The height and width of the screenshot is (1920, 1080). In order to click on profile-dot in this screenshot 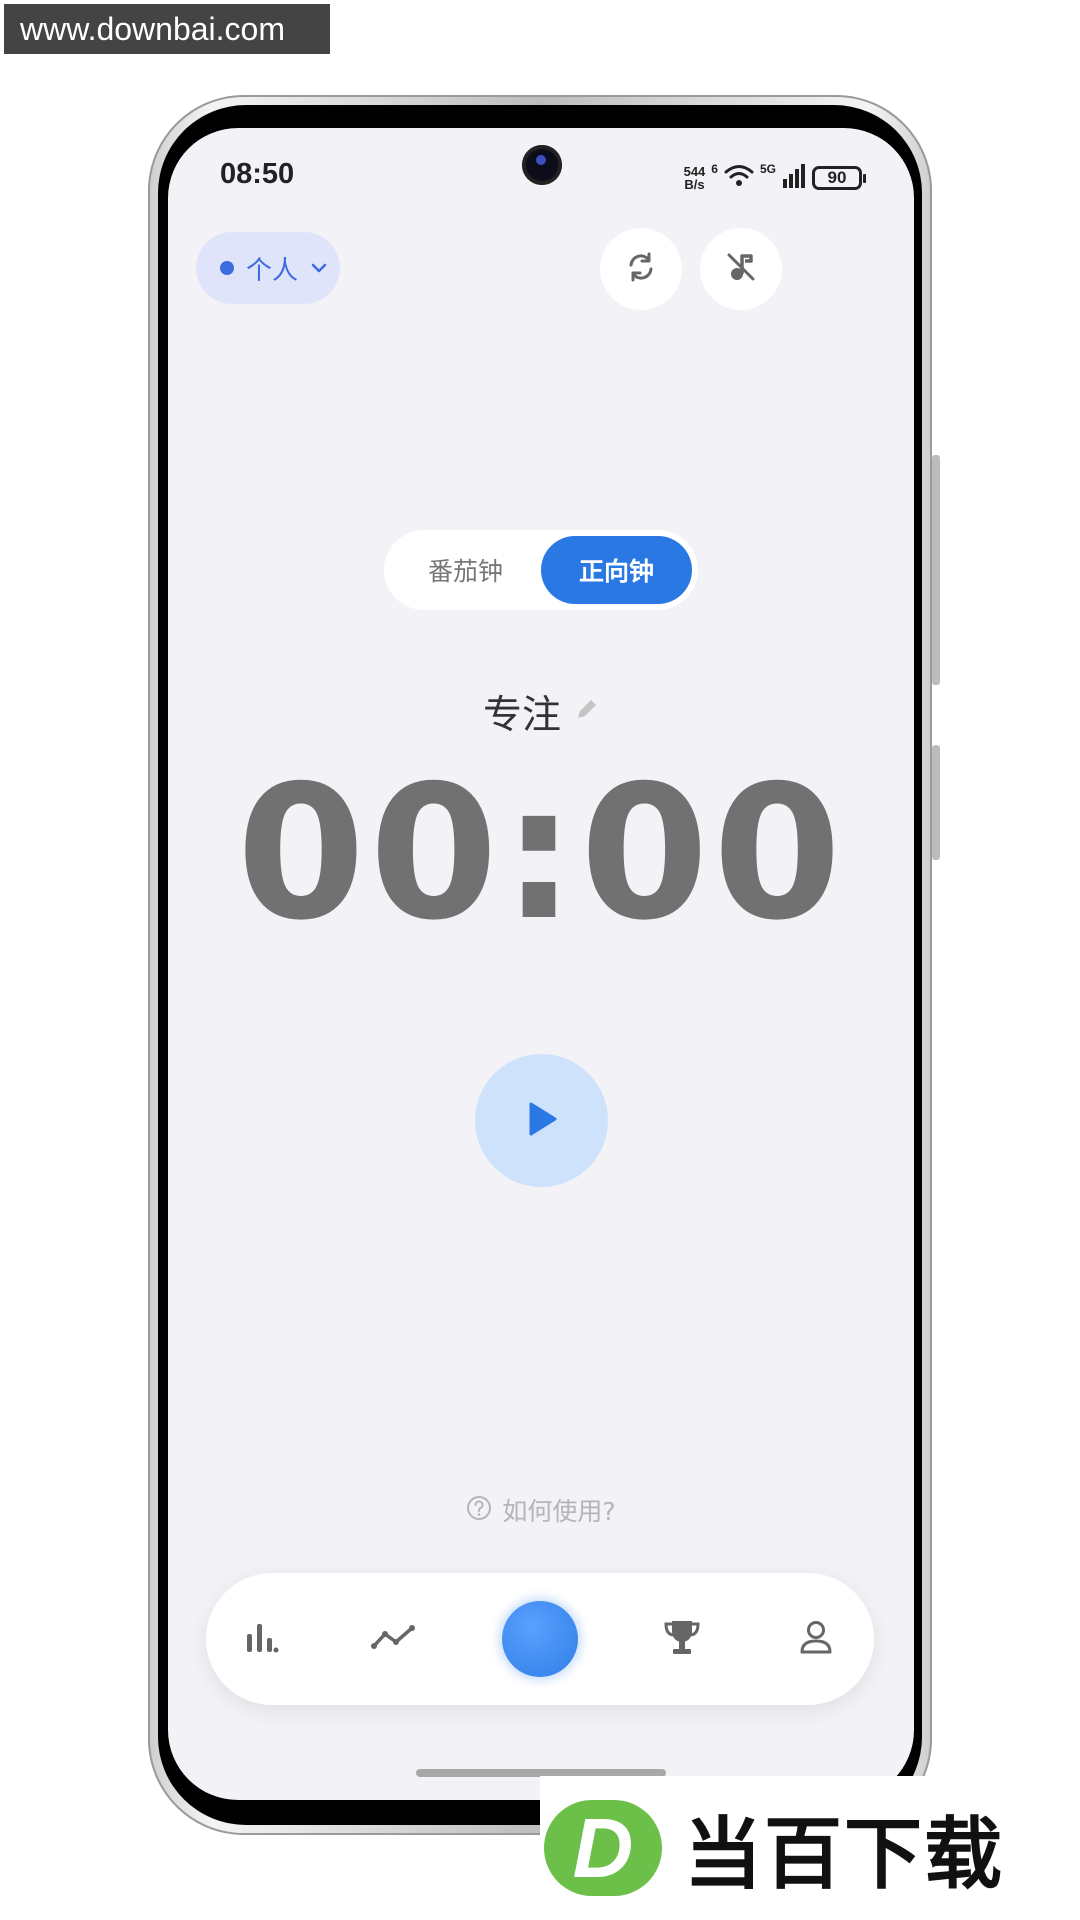, I will do `click(227, 268)`.